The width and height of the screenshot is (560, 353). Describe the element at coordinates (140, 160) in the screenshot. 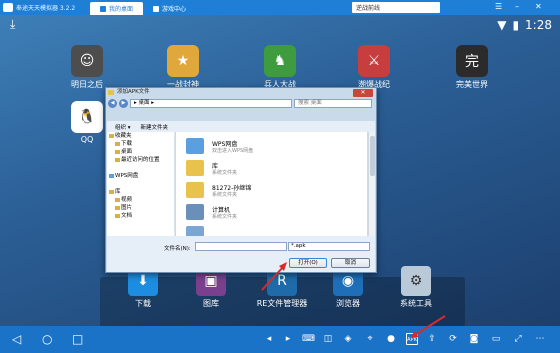

I see `nav-item: 最近访问的位置` at that location.